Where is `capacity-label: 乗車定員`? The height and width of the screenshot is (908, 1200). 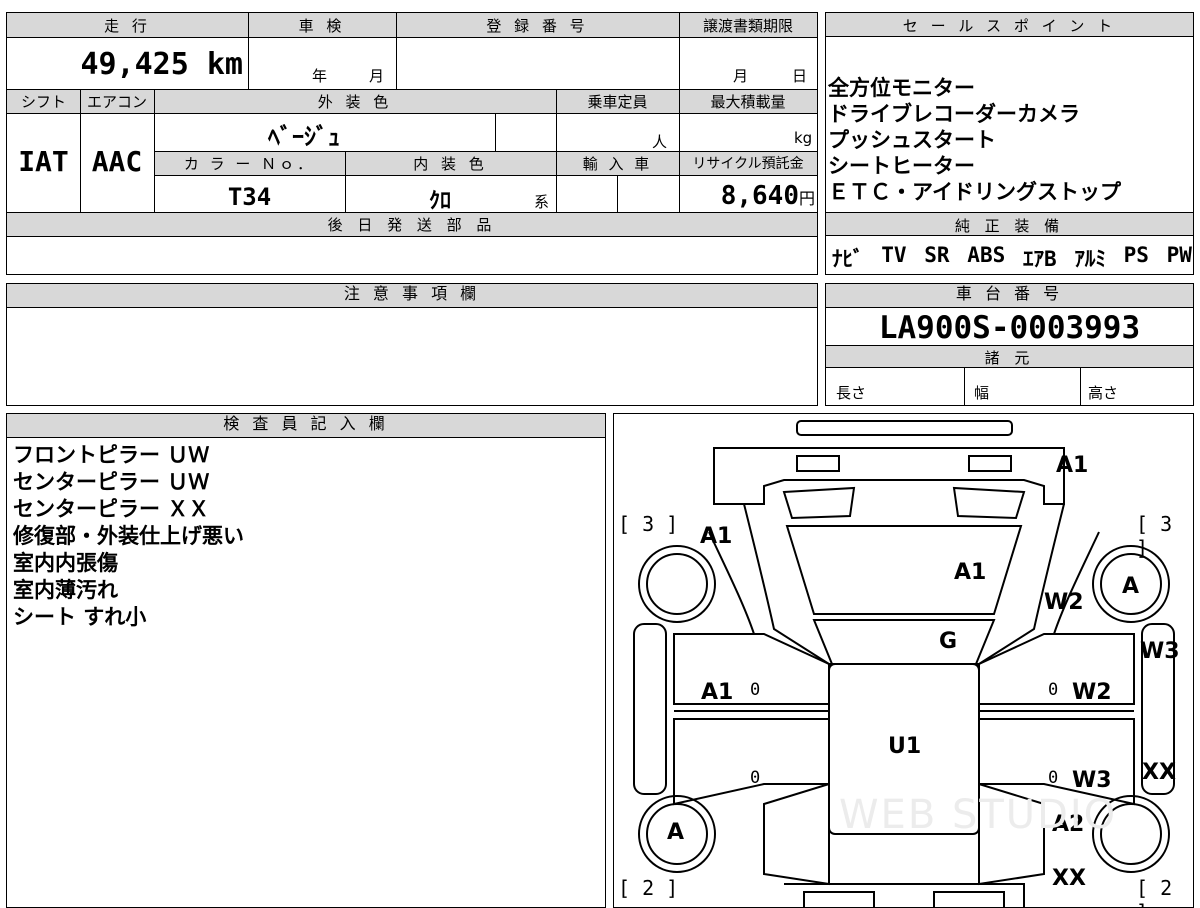 capacity-label: 乗車定員 is located at coordinates (617, 102).